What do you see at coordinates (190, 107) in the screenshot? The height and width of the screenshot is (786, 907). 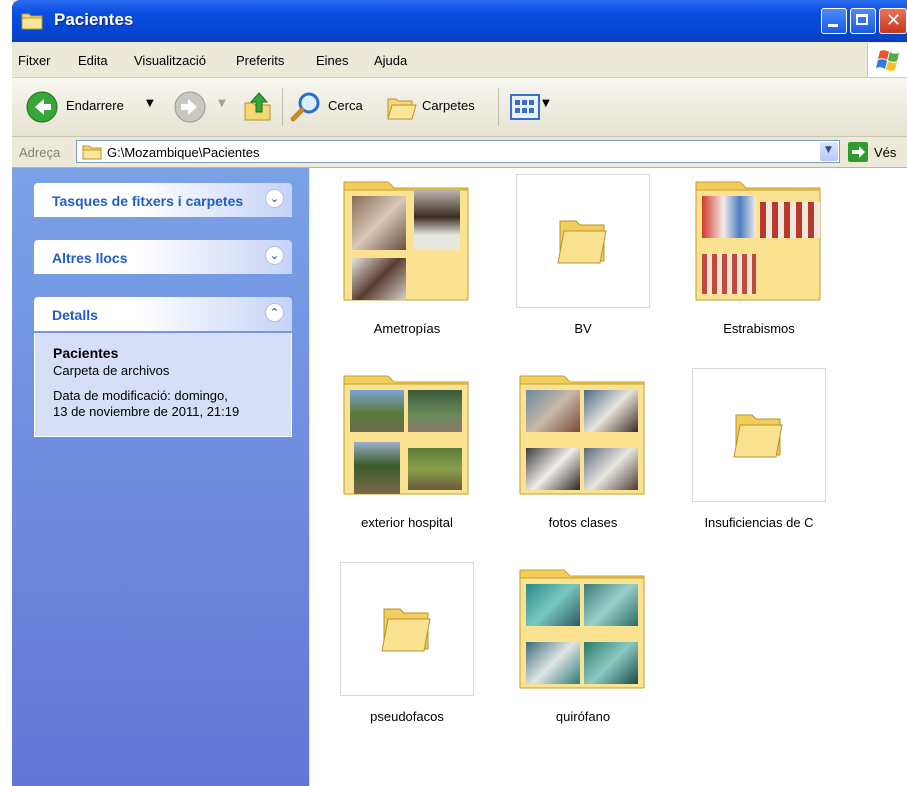 I see `forward-arrow-icon` at bounding box center [190, 107].